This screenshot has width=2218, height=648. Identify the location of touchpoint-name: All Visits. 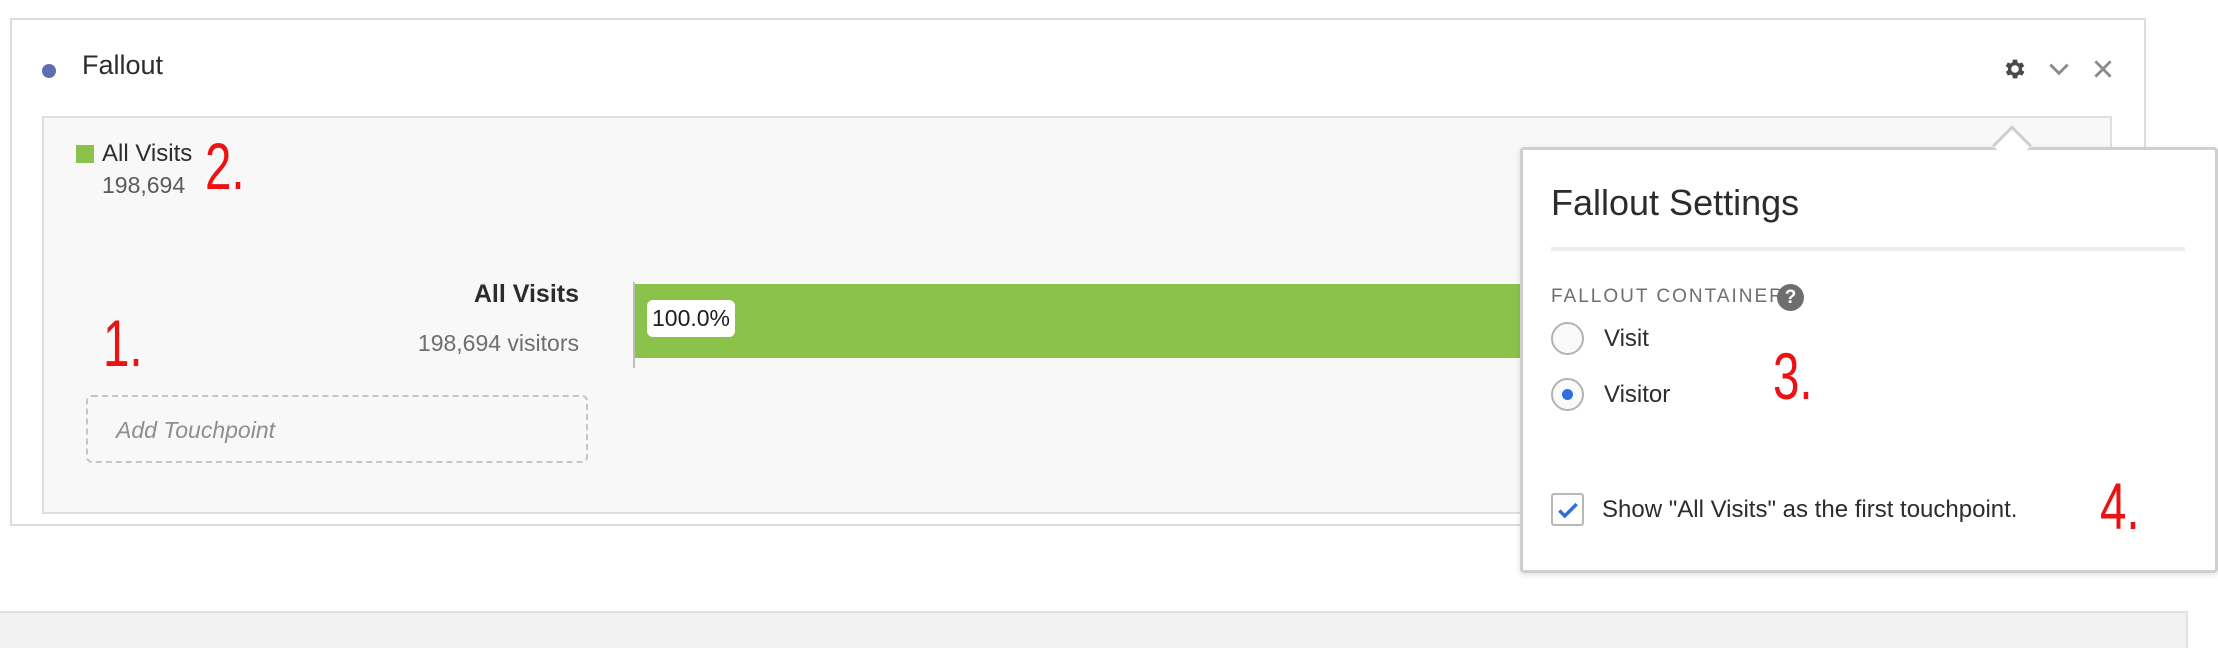
(391, 294).